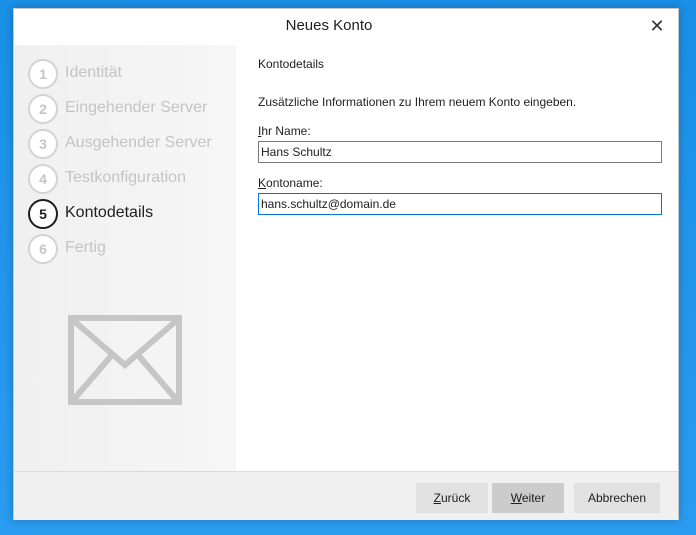  I want to click on step-label-test-configuration: Testkonfiguration, so click(125, 177).